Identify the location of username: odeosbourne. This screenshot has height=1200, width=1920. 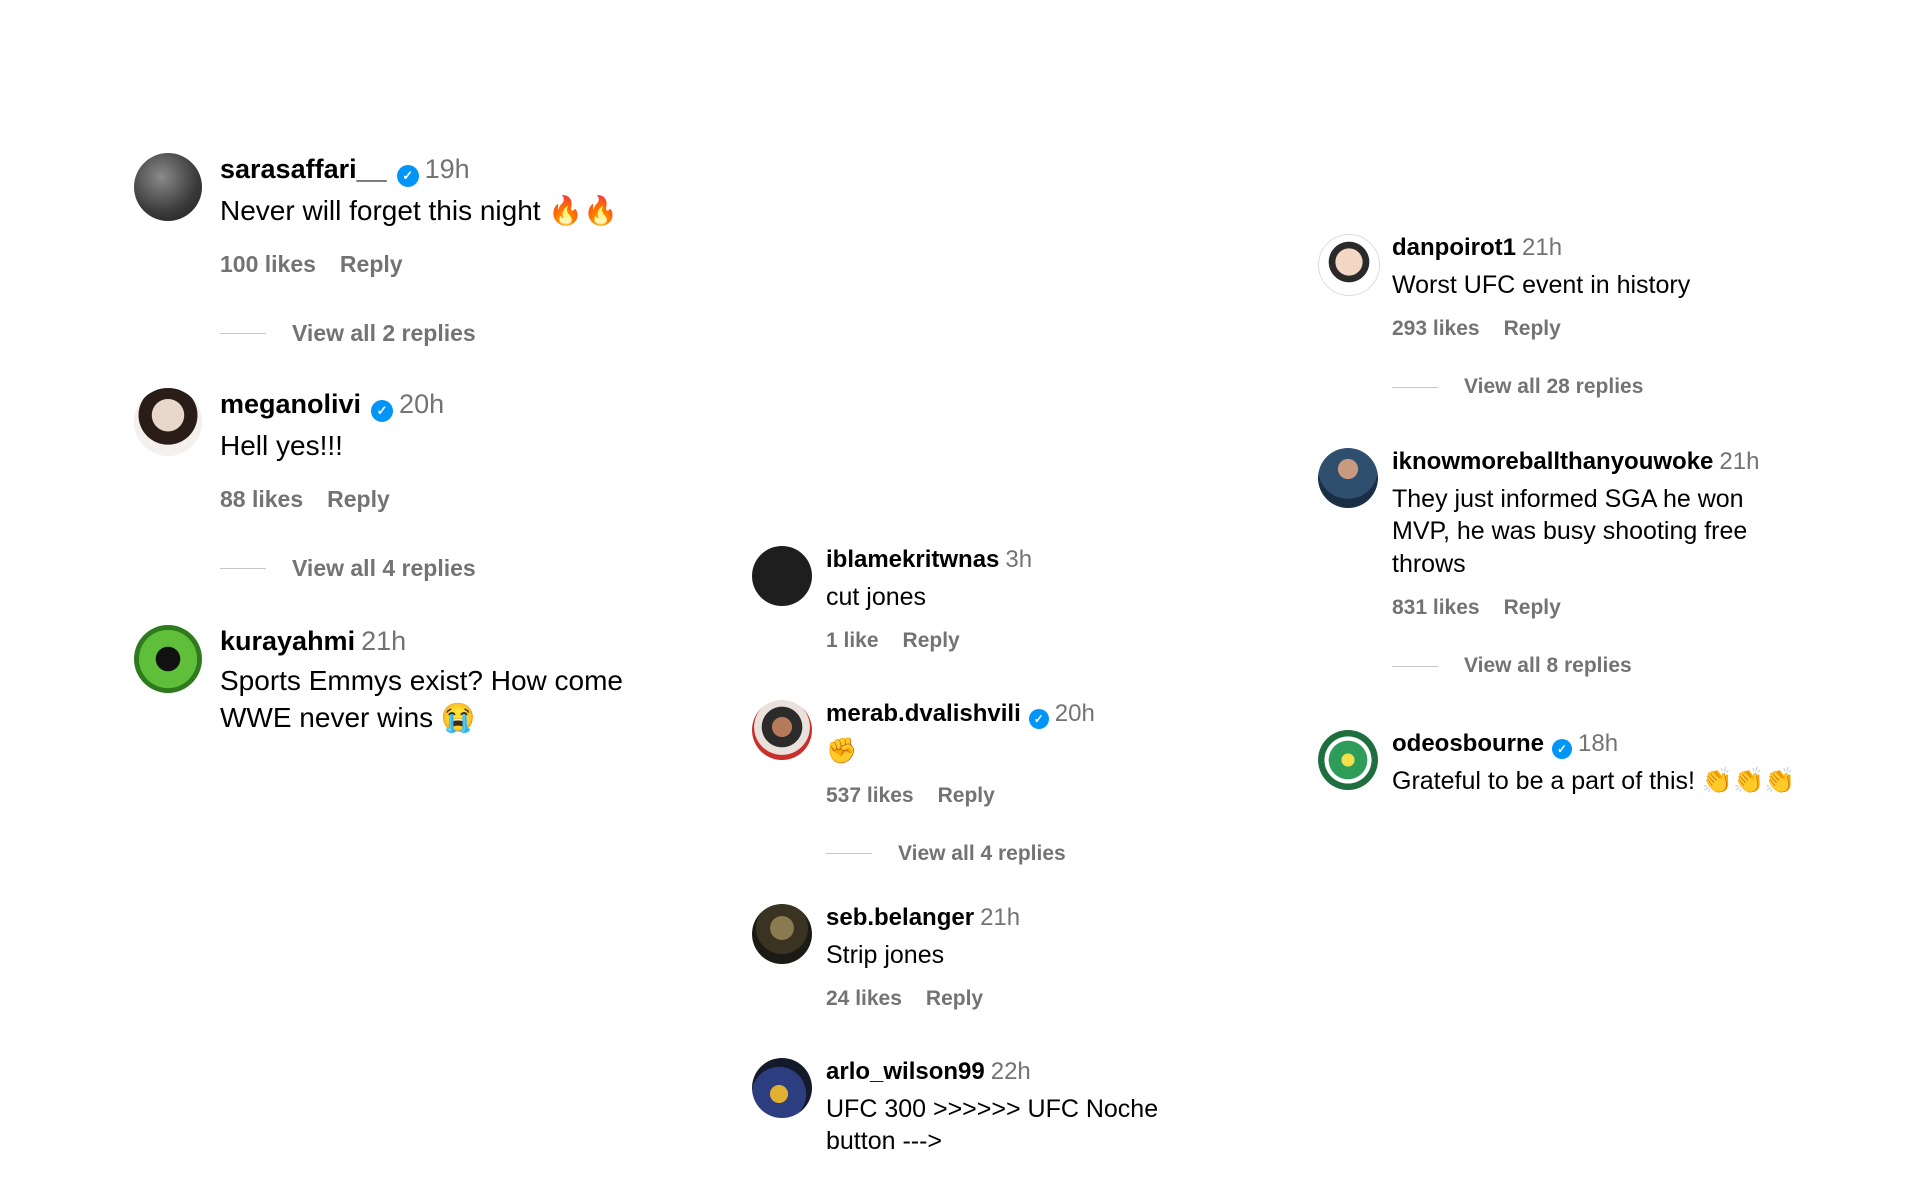
(1468, 743).